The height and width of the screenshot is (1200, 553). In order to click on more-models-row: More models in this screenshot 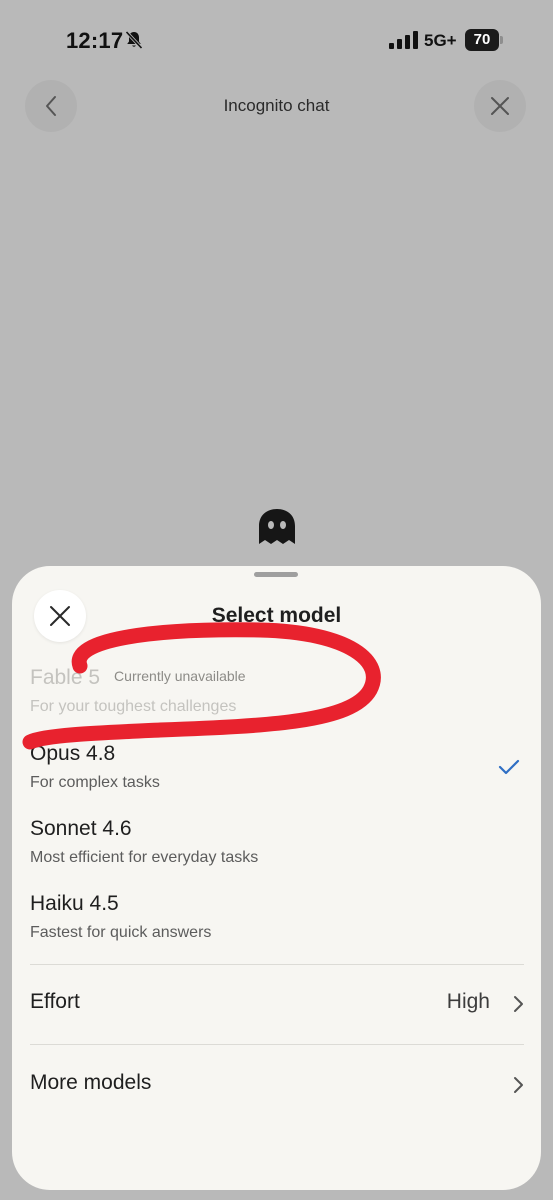, I will do `click(277, 1085)`.